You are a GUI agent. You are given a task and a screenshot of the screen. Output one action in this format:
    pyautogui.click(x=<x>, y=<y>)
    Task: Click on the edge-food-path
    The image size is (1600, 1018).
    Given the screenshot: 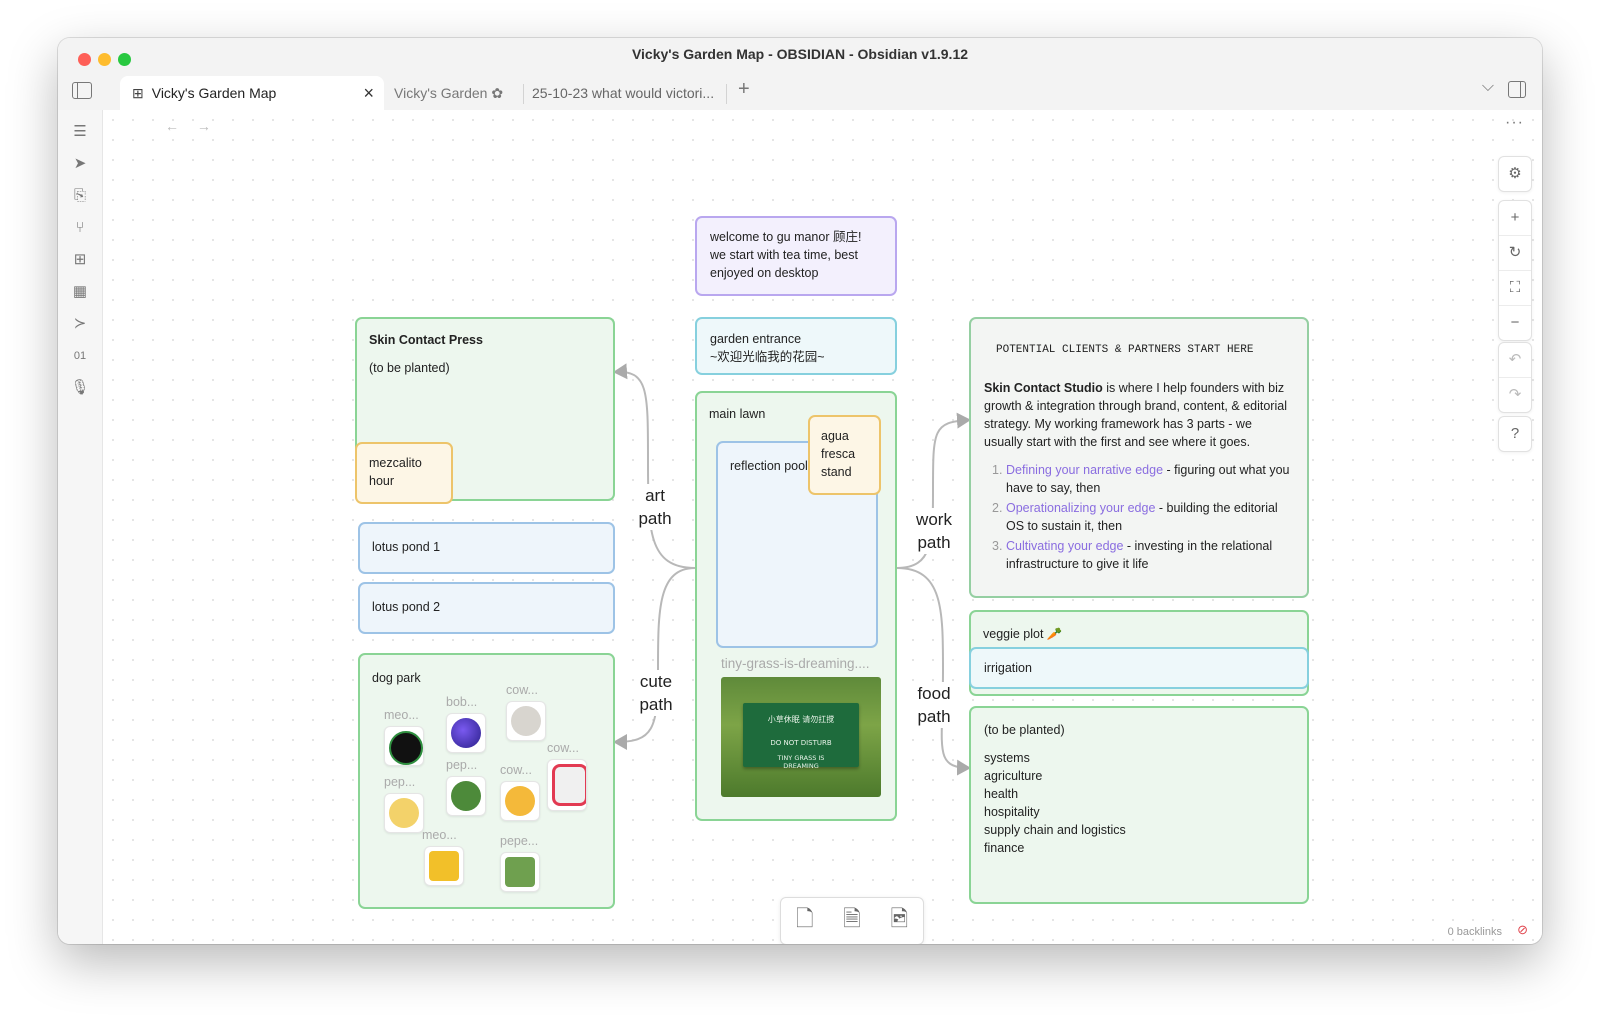 What is the action you would take?
    pyautogui.click(x=933, y=671)
    